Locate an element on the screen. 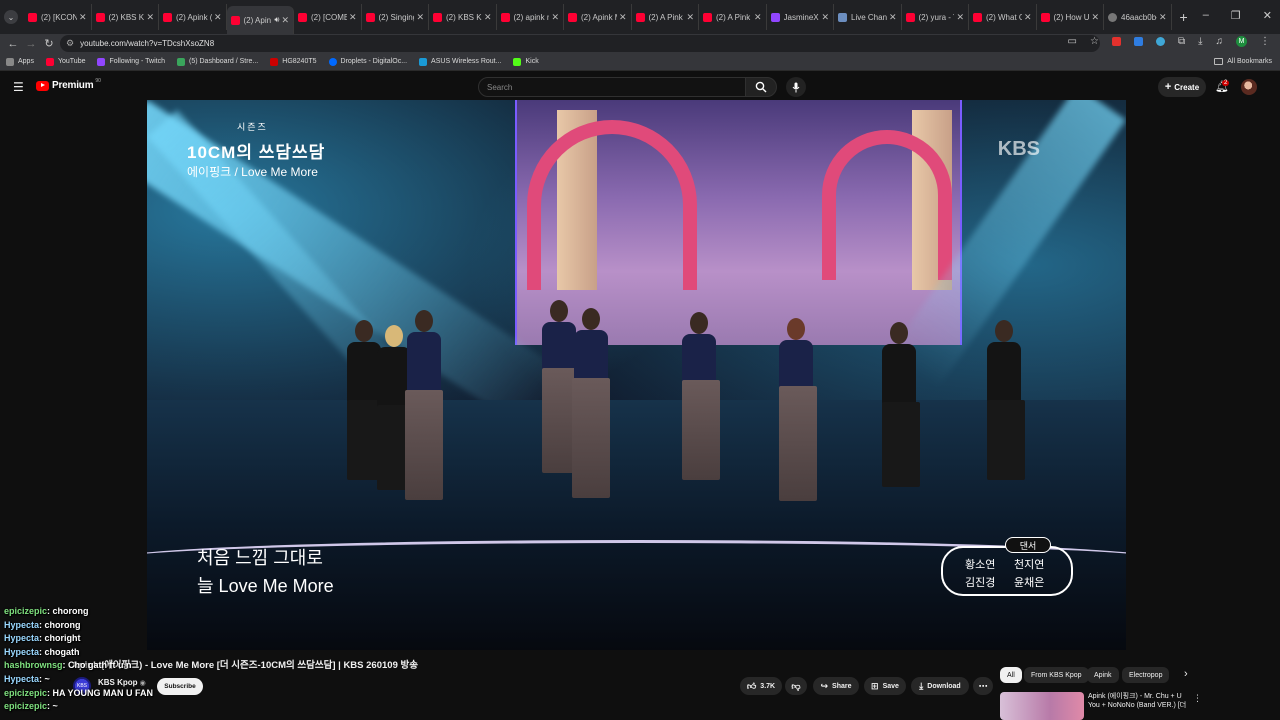 This screenshot has height=720, width=1280. browser-tab: (2) yura - Yo✕ is located at coordinates (935, 17).